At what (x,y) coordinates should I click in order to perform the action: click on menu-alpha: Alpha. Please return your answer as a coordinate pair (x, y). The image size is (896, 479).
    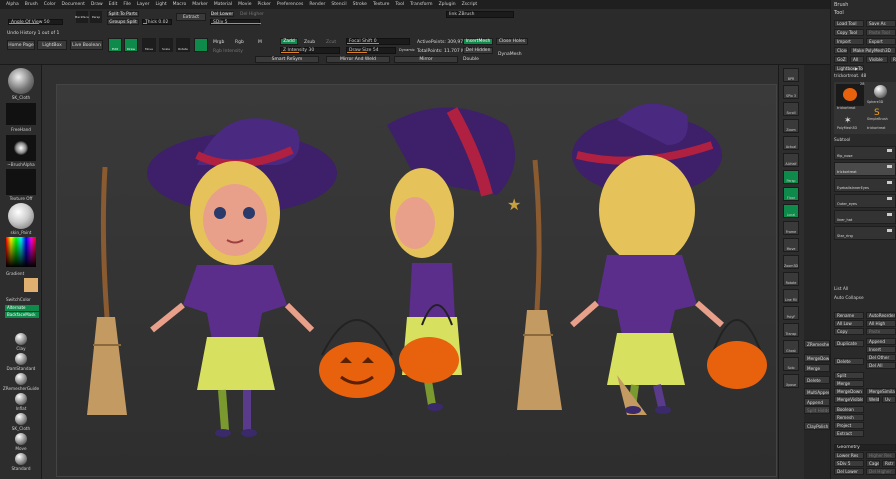
    Looking at the image, I should click on (12, 4).